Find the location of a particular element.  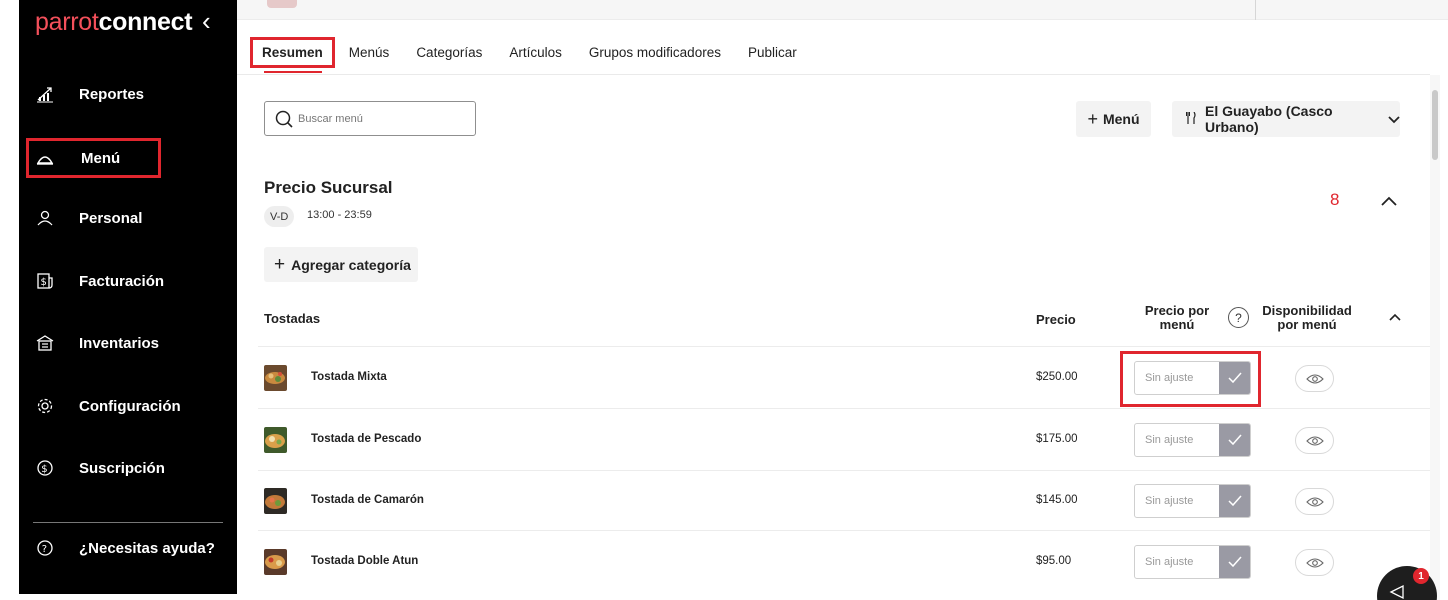

sidebar-item-facturacion: $ Facturación is located at coordinates (128, 281).